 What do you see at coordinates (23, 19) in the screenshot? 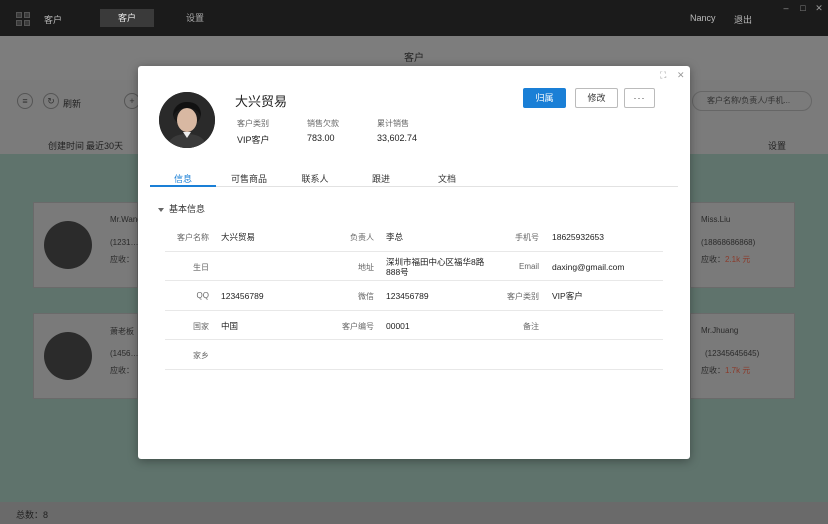
I see `app-logo-icon` at bounding box center [23, 19].